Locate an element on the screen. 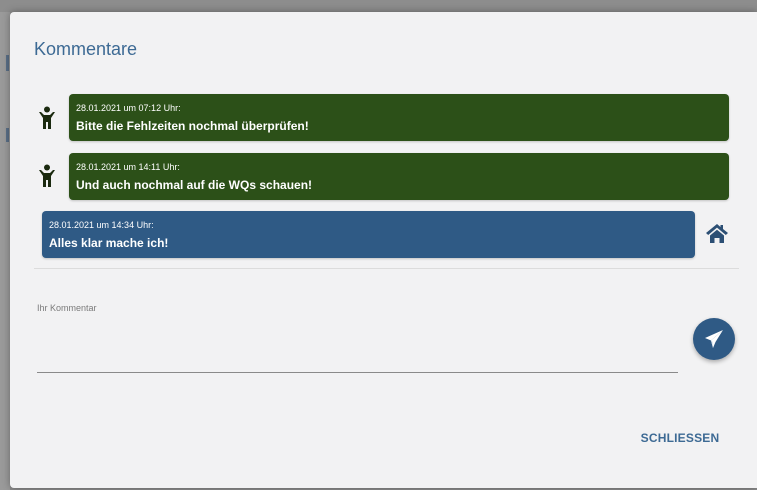 This screenshot has height=490, width=757. message-text: Und auch nochmal auf die WQs schauen! is located at coordinates (194, 185).